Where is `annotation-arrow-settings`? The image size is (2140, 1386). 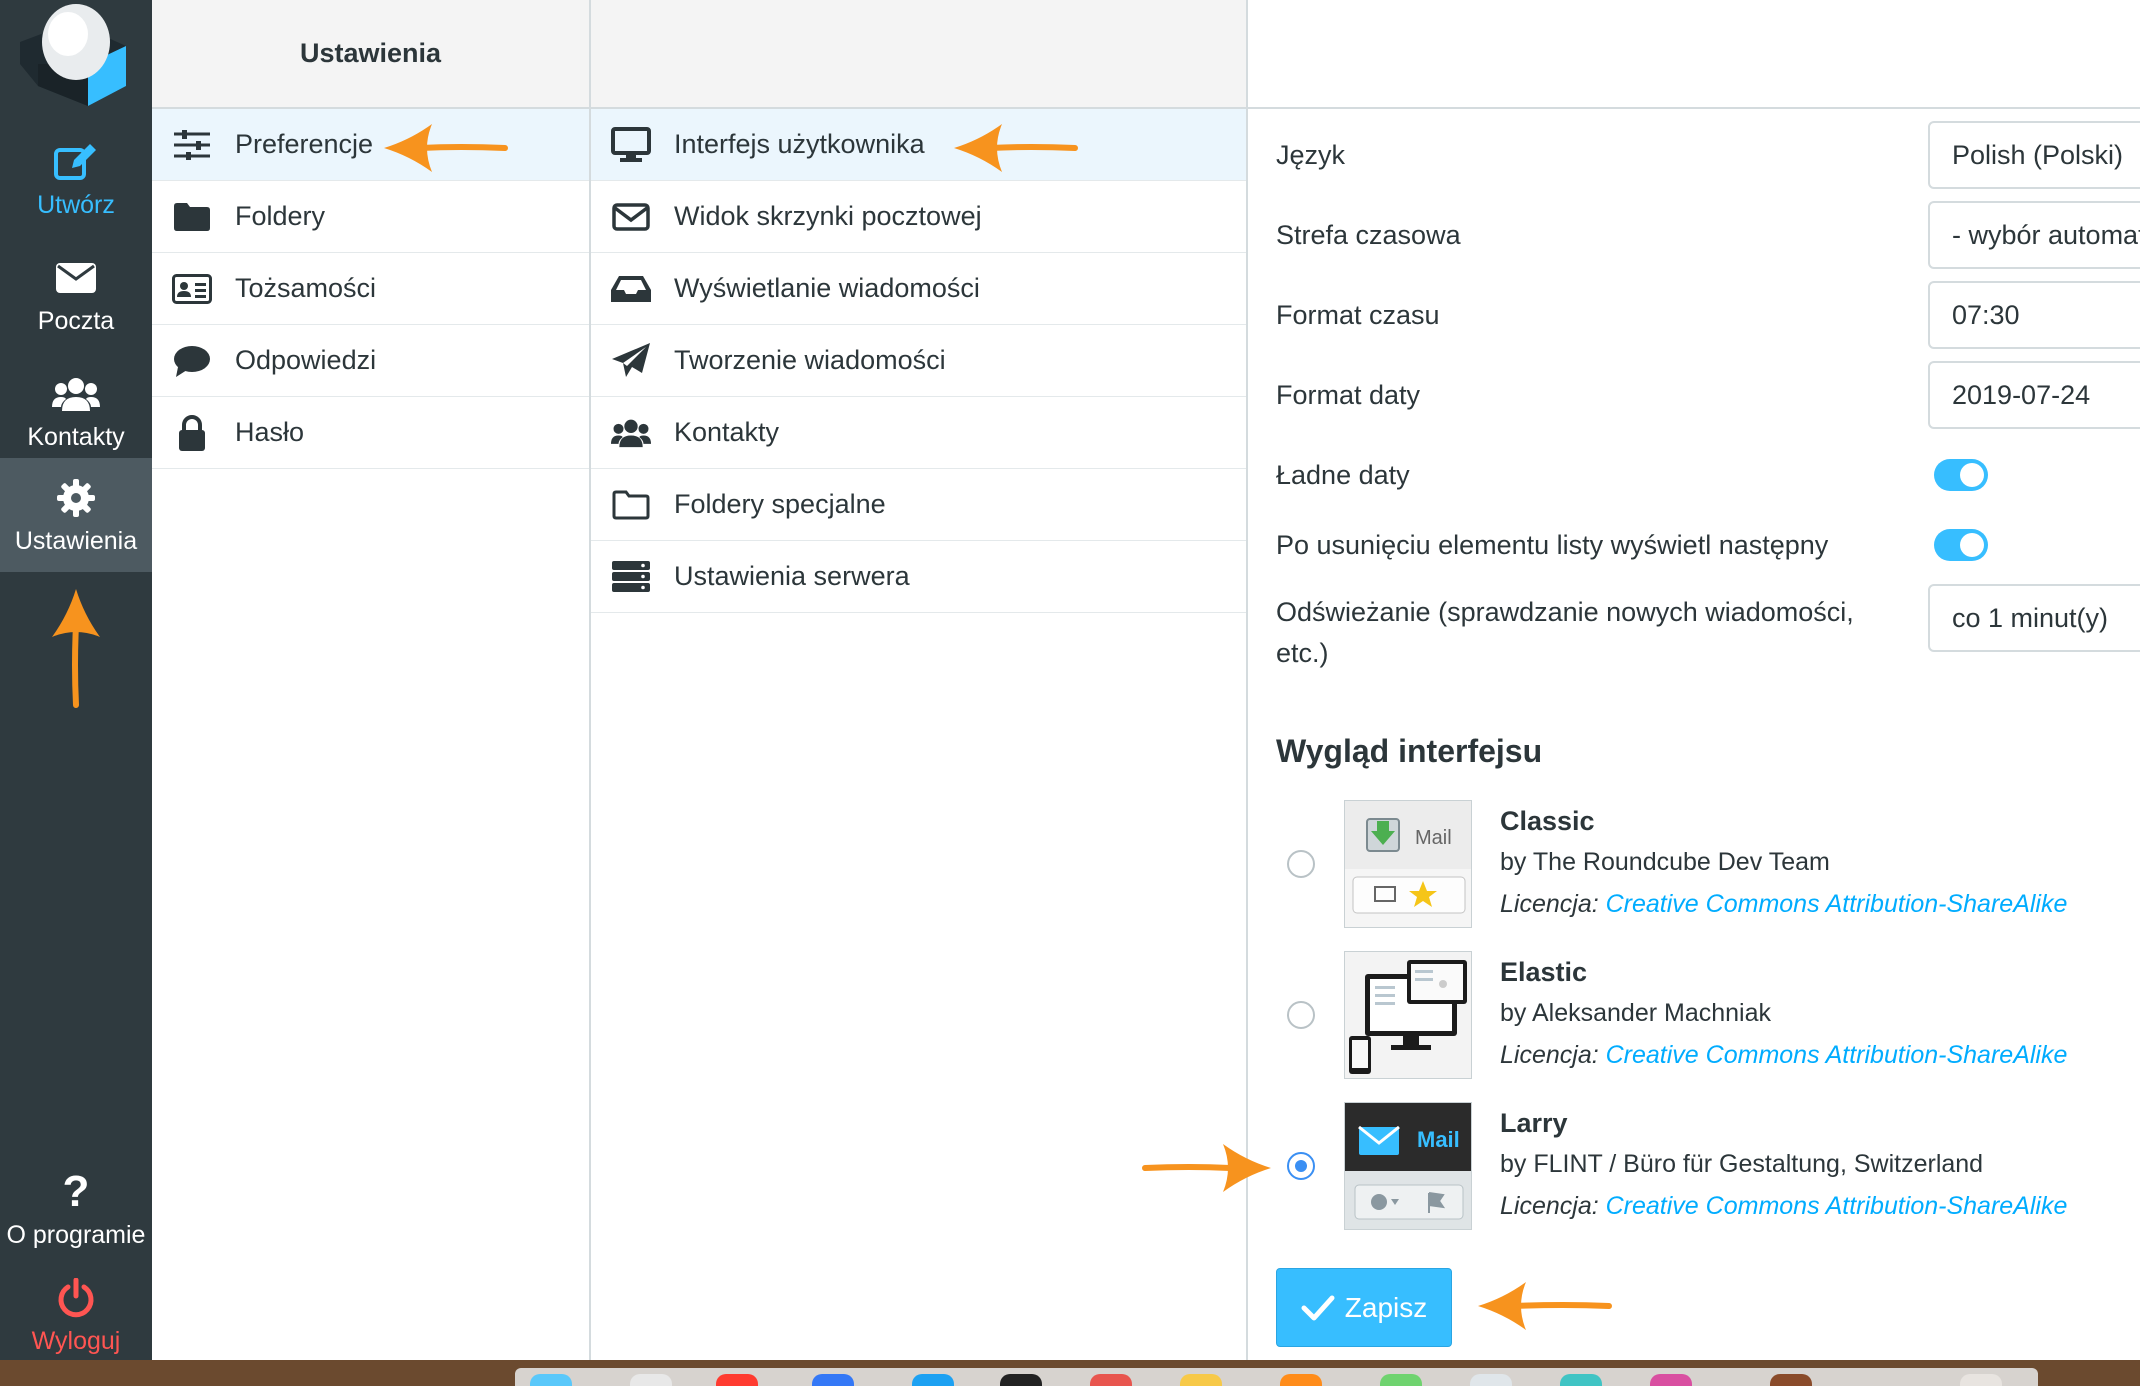
annotation-arrow-settings is located at coordinates (76, 648).